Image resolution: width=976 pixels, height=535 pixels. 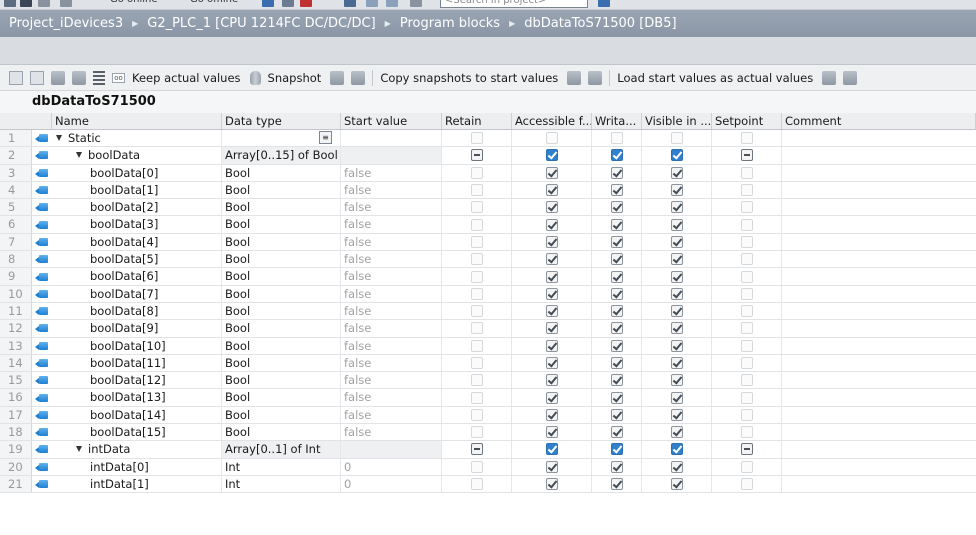 I want to click on start-cpu-icon, so click(x=288, y=3).